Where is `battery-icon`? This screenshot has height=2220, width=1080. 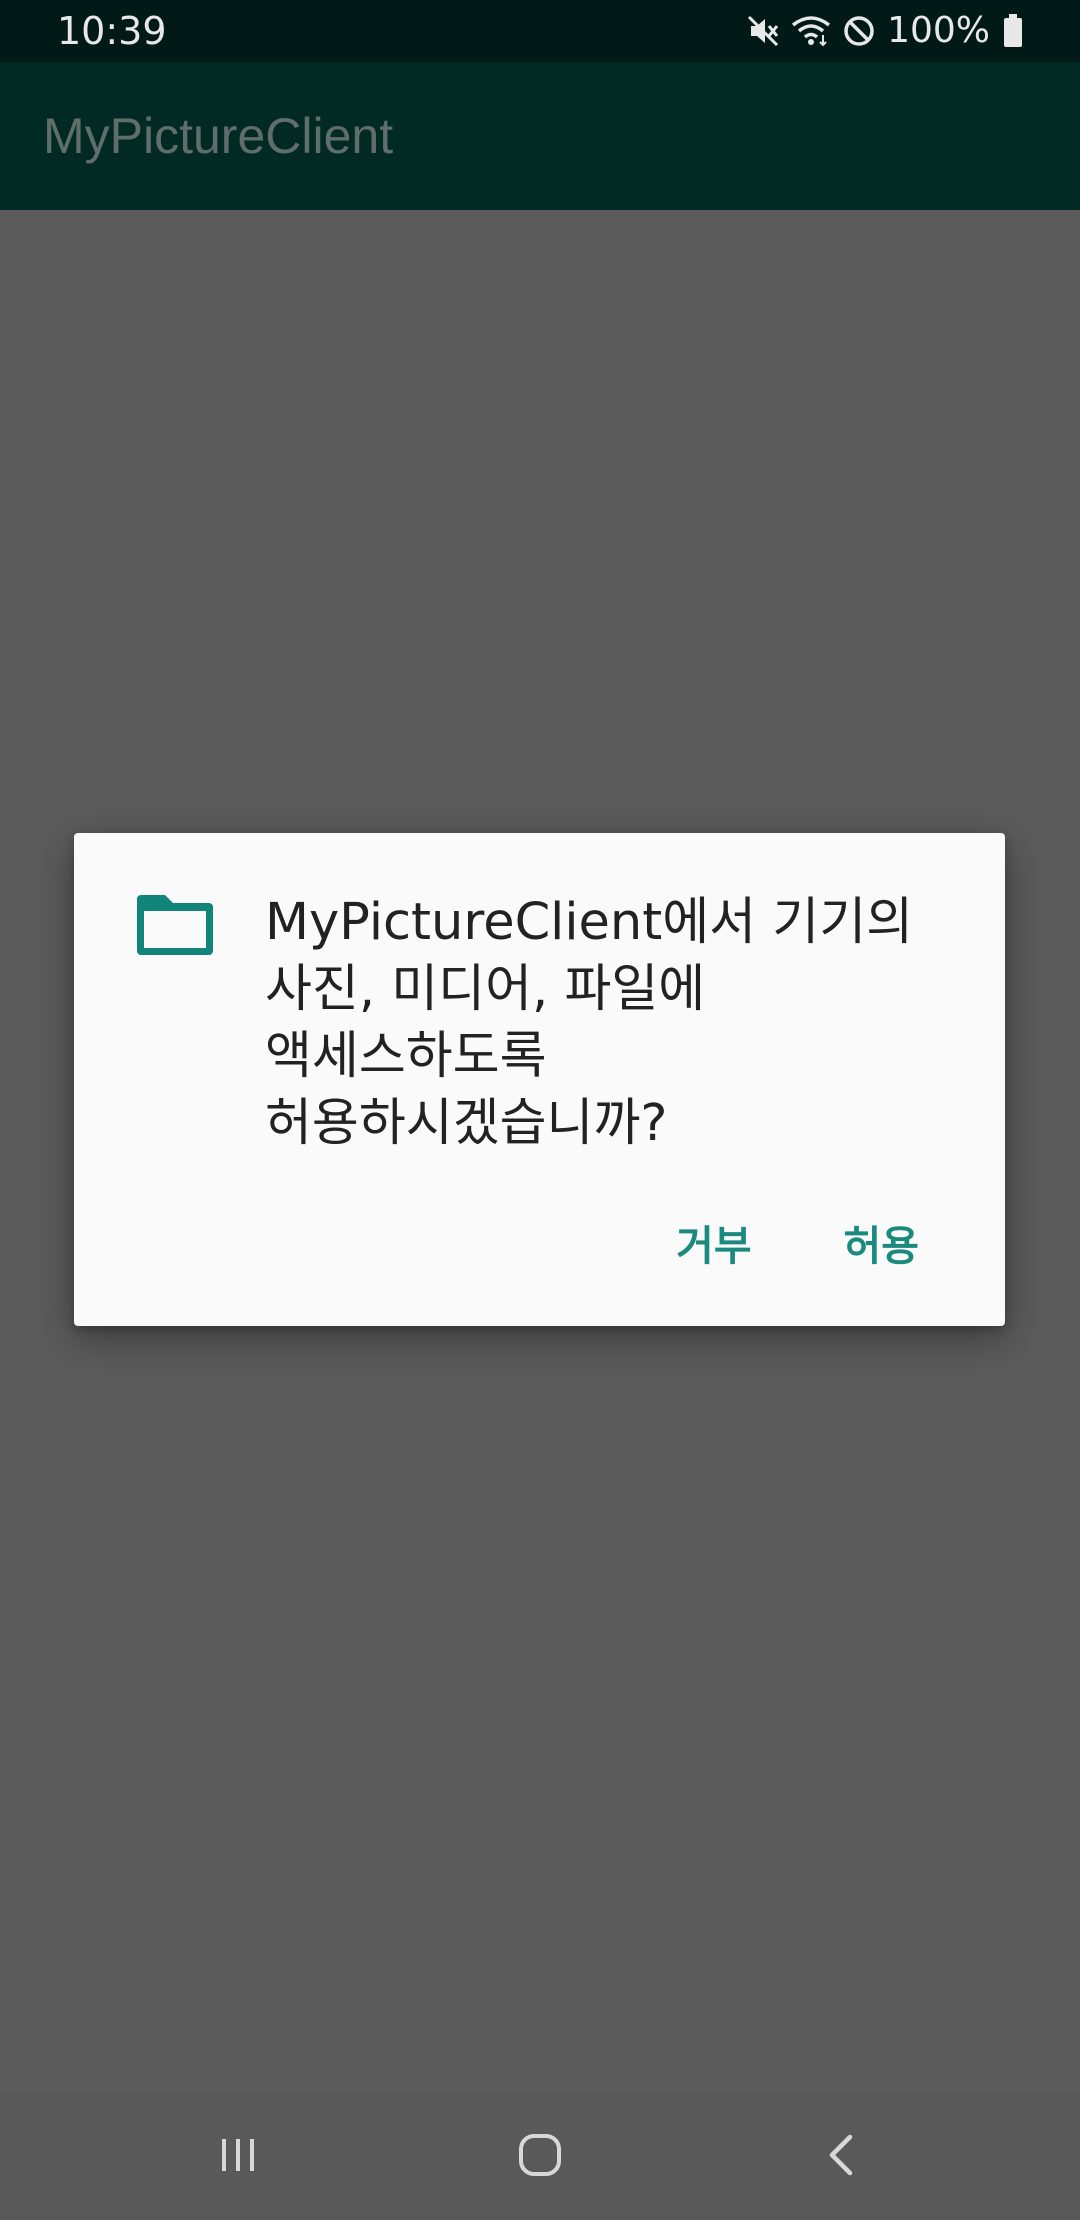
battery-icon is located at coordinates (1013, 31).